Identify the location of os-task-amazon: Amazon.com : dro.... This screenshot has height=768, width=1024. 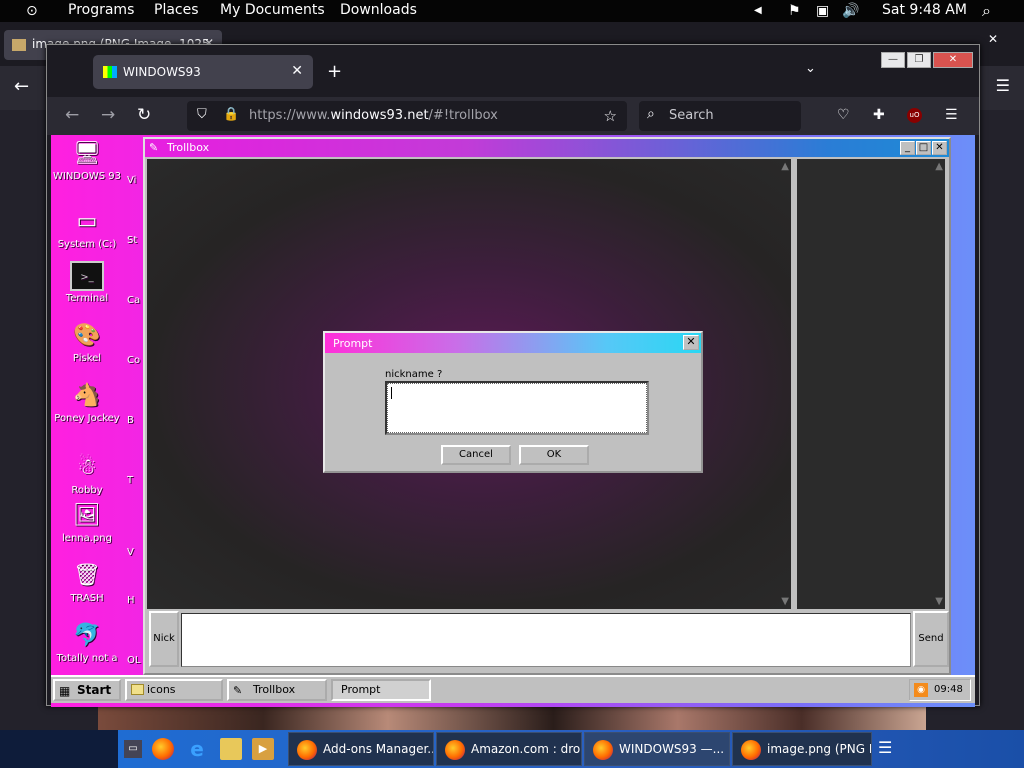
(509, 749).